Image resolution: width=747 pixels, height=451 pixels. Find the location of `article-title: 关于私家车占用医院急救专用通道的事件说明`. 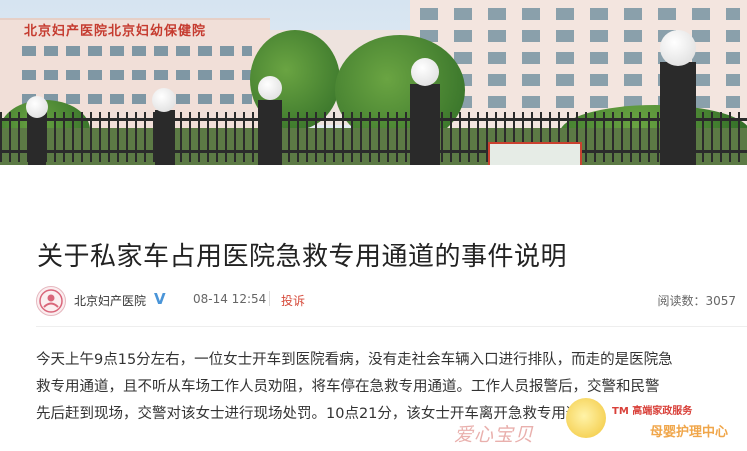

article-title: 关于私家车占用医院急救专用通道的事件说明 is located at coordinates (302, 257).